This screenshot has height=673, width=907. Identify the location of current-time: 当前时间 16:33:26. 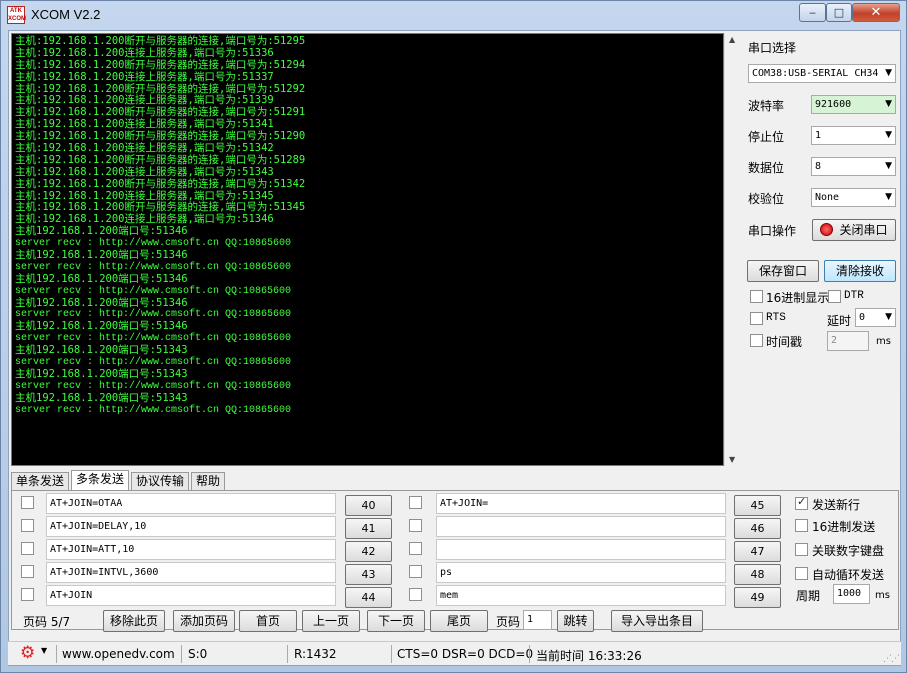
(589, 656).